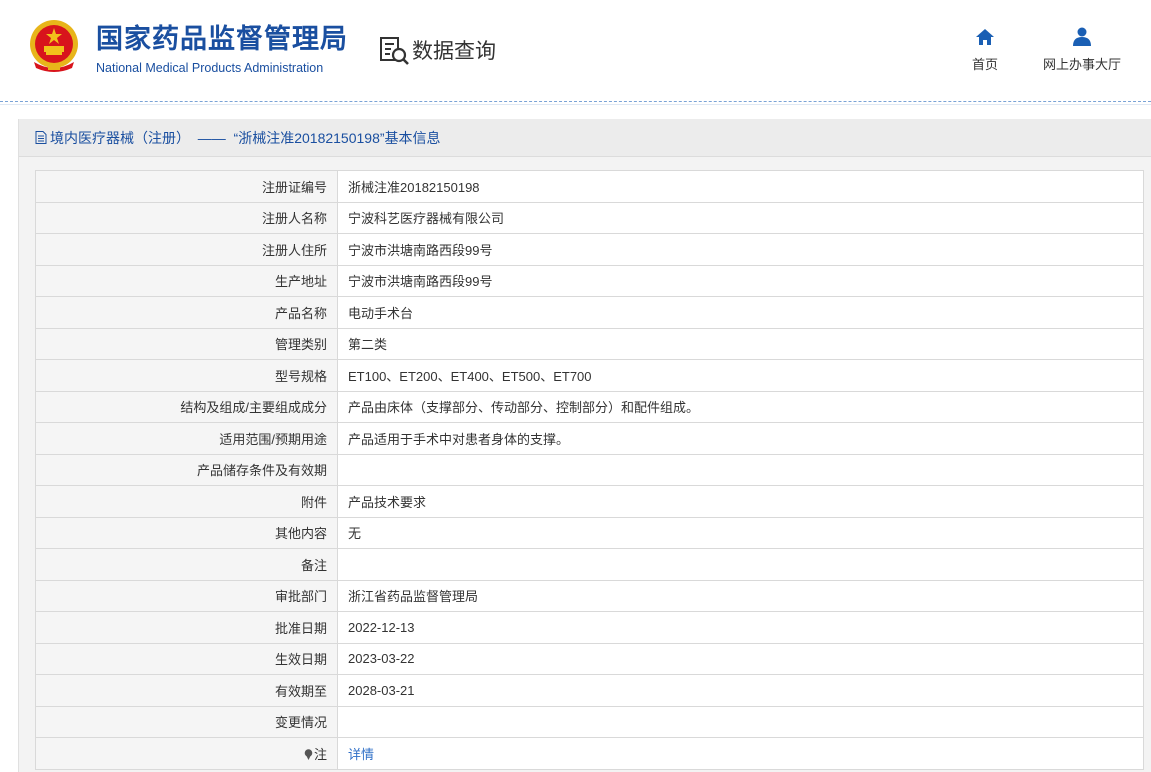  I want to click on table-row: 审批部门 浙江省药品监督管理局, so click(589, 595).